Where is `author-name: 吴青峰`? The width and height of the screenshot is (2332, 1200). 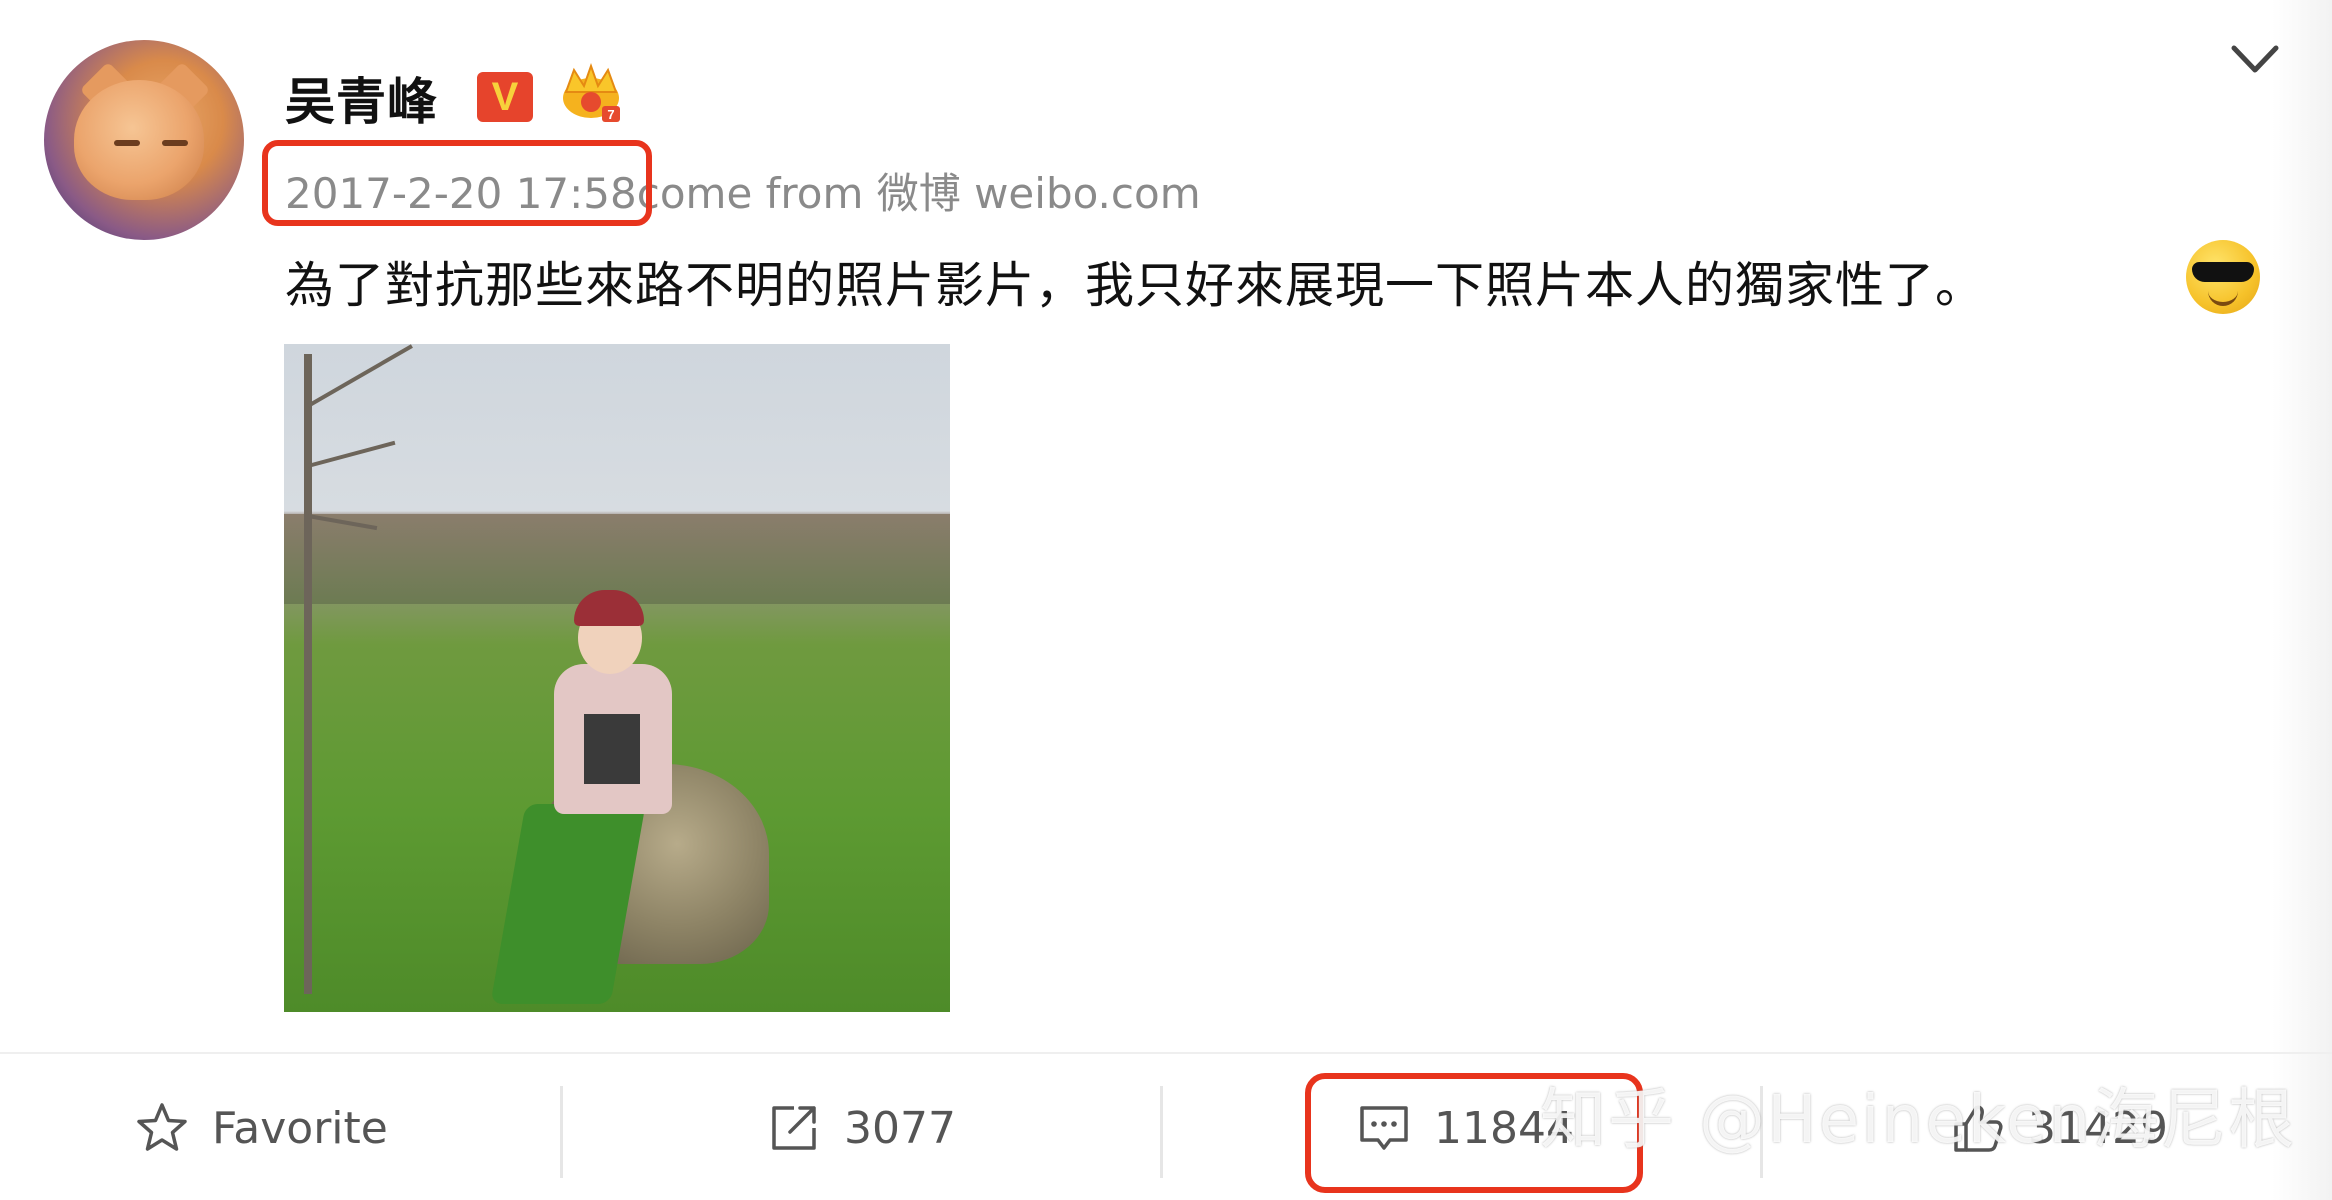
author-name: 吴青峰 is located at coordinates (361, 98).